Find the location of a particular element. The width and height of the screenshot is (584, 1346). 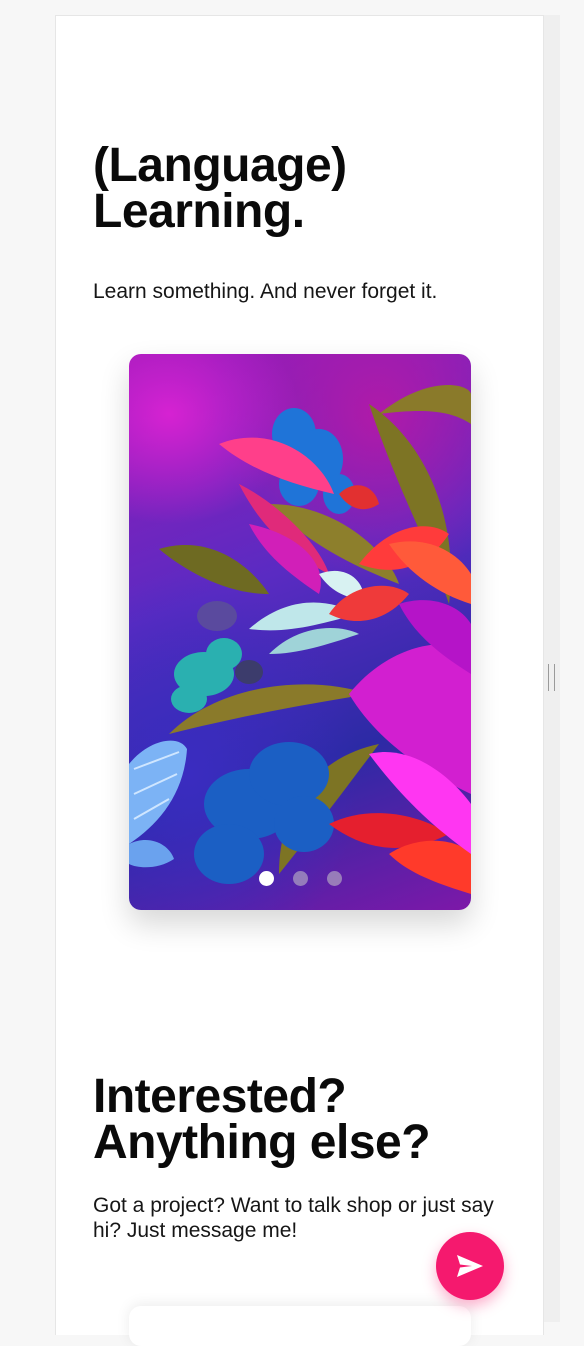

contact-title-line-2: Anything else? is located at coordinates (262, 1142).